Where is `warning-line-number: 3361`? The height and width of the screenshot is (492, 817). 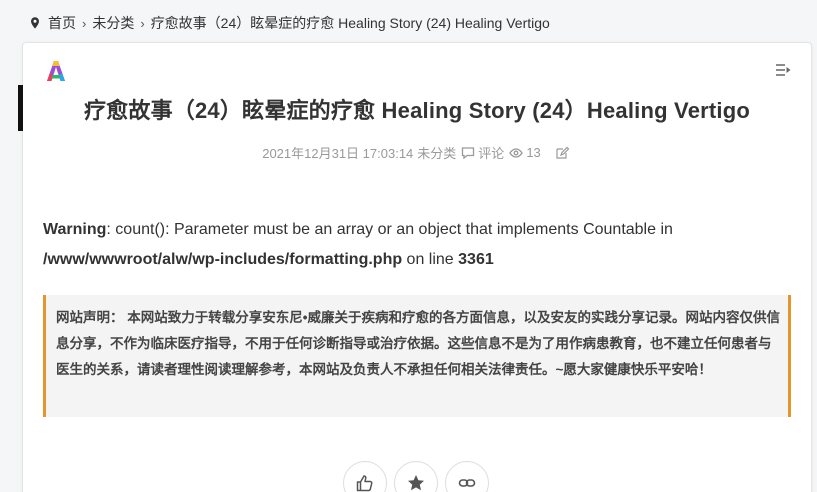
warning-line-number: 3361 is located at coordinates (476, 259).